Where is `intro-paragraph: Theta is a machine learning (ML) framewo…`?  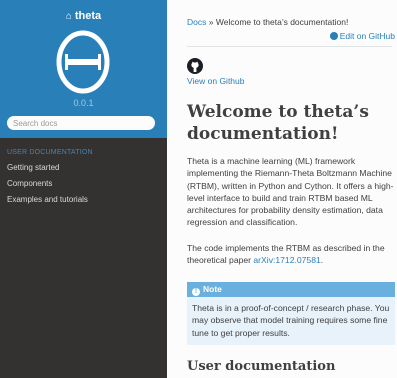
intro-paragraph: Theta is a machine learning (ML) framewo… is located at coordinates (290, 192).